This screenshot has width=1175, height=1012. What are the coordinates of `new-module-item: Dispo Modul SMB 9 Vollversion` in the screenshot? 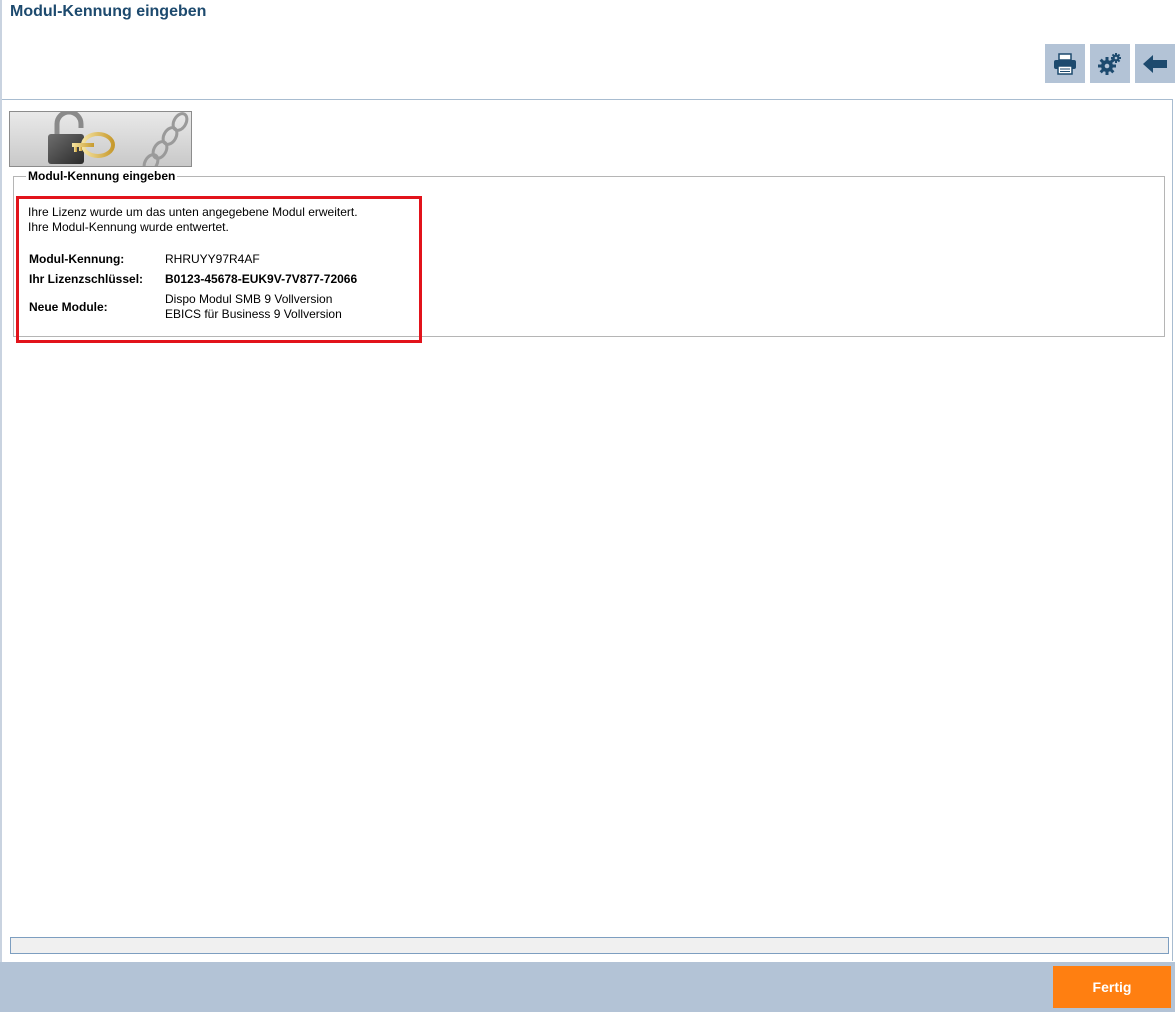 It's located at (249, 299).